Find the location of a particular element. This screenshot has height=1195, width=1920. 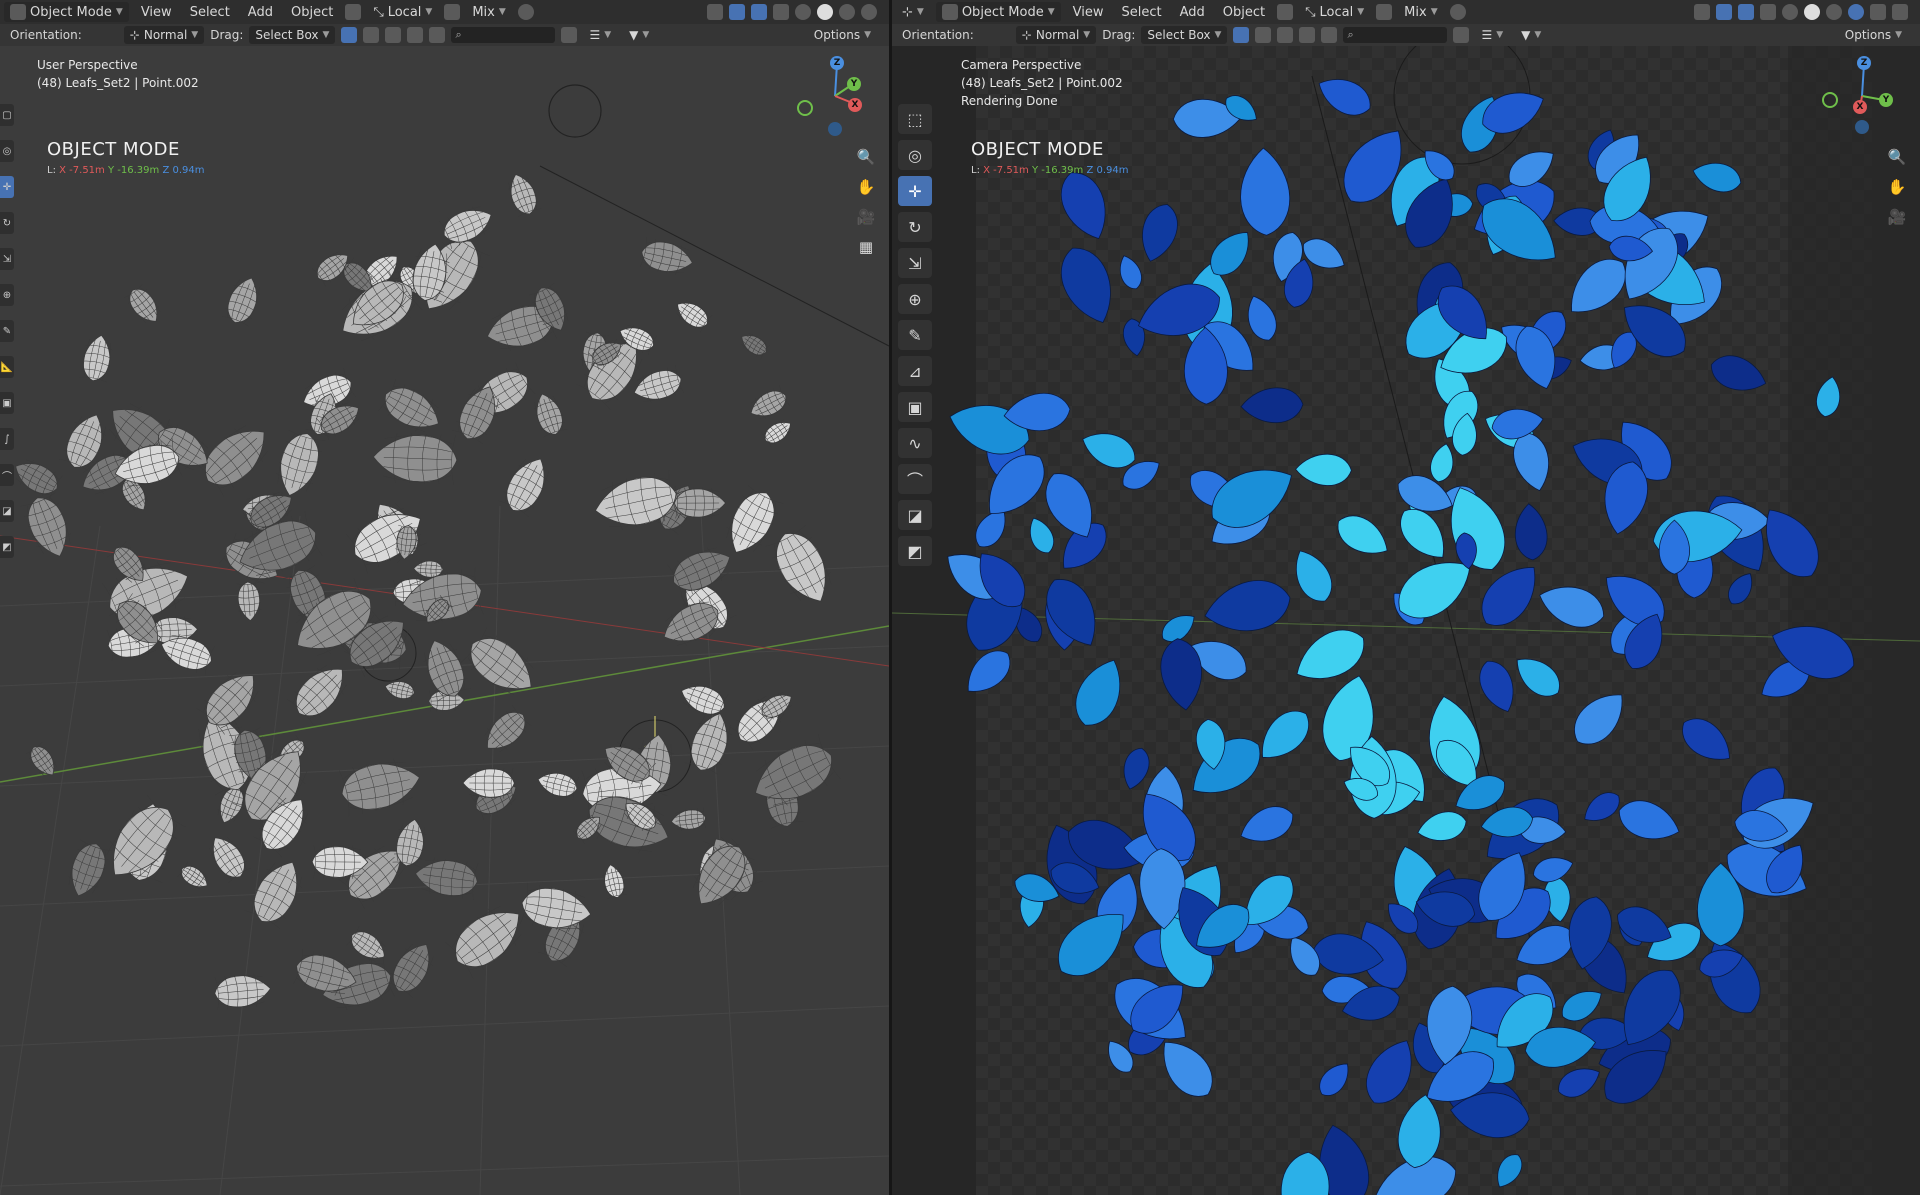

measure-icon: 📐 is located at coordinates (7, 367).